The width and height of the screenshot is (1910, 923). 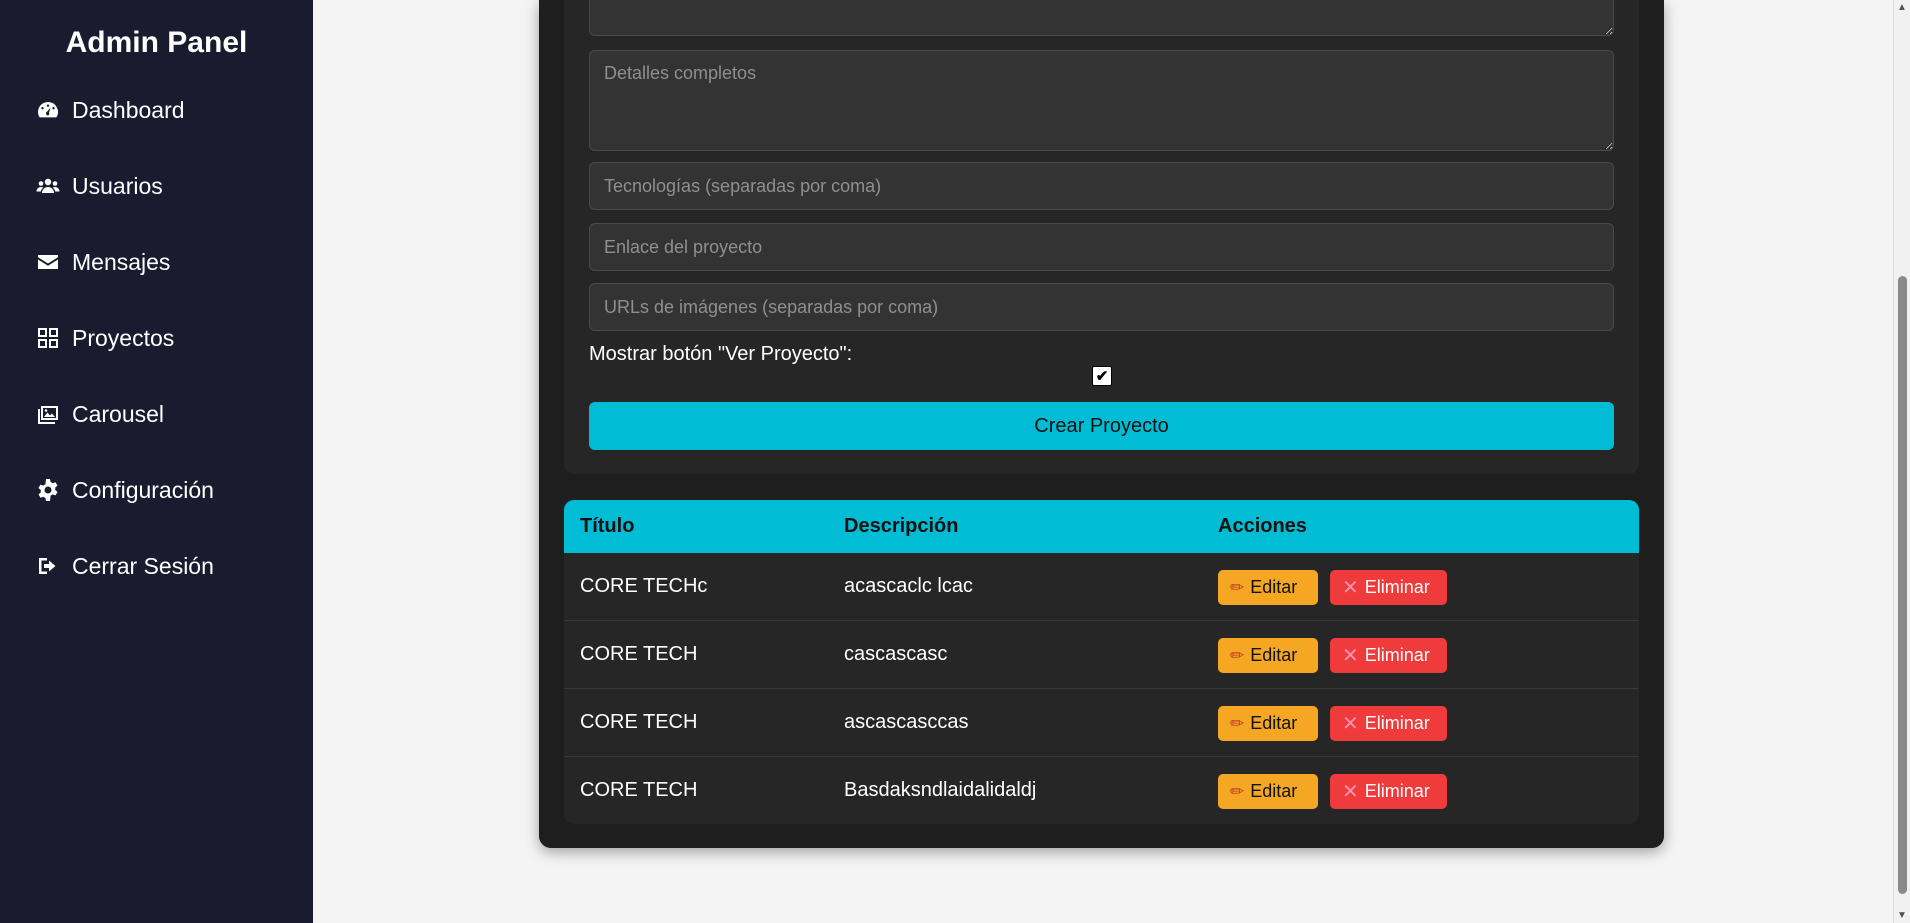 I want to click on sidebar-item-carousel: Carousel, so click(x=100, y=414).